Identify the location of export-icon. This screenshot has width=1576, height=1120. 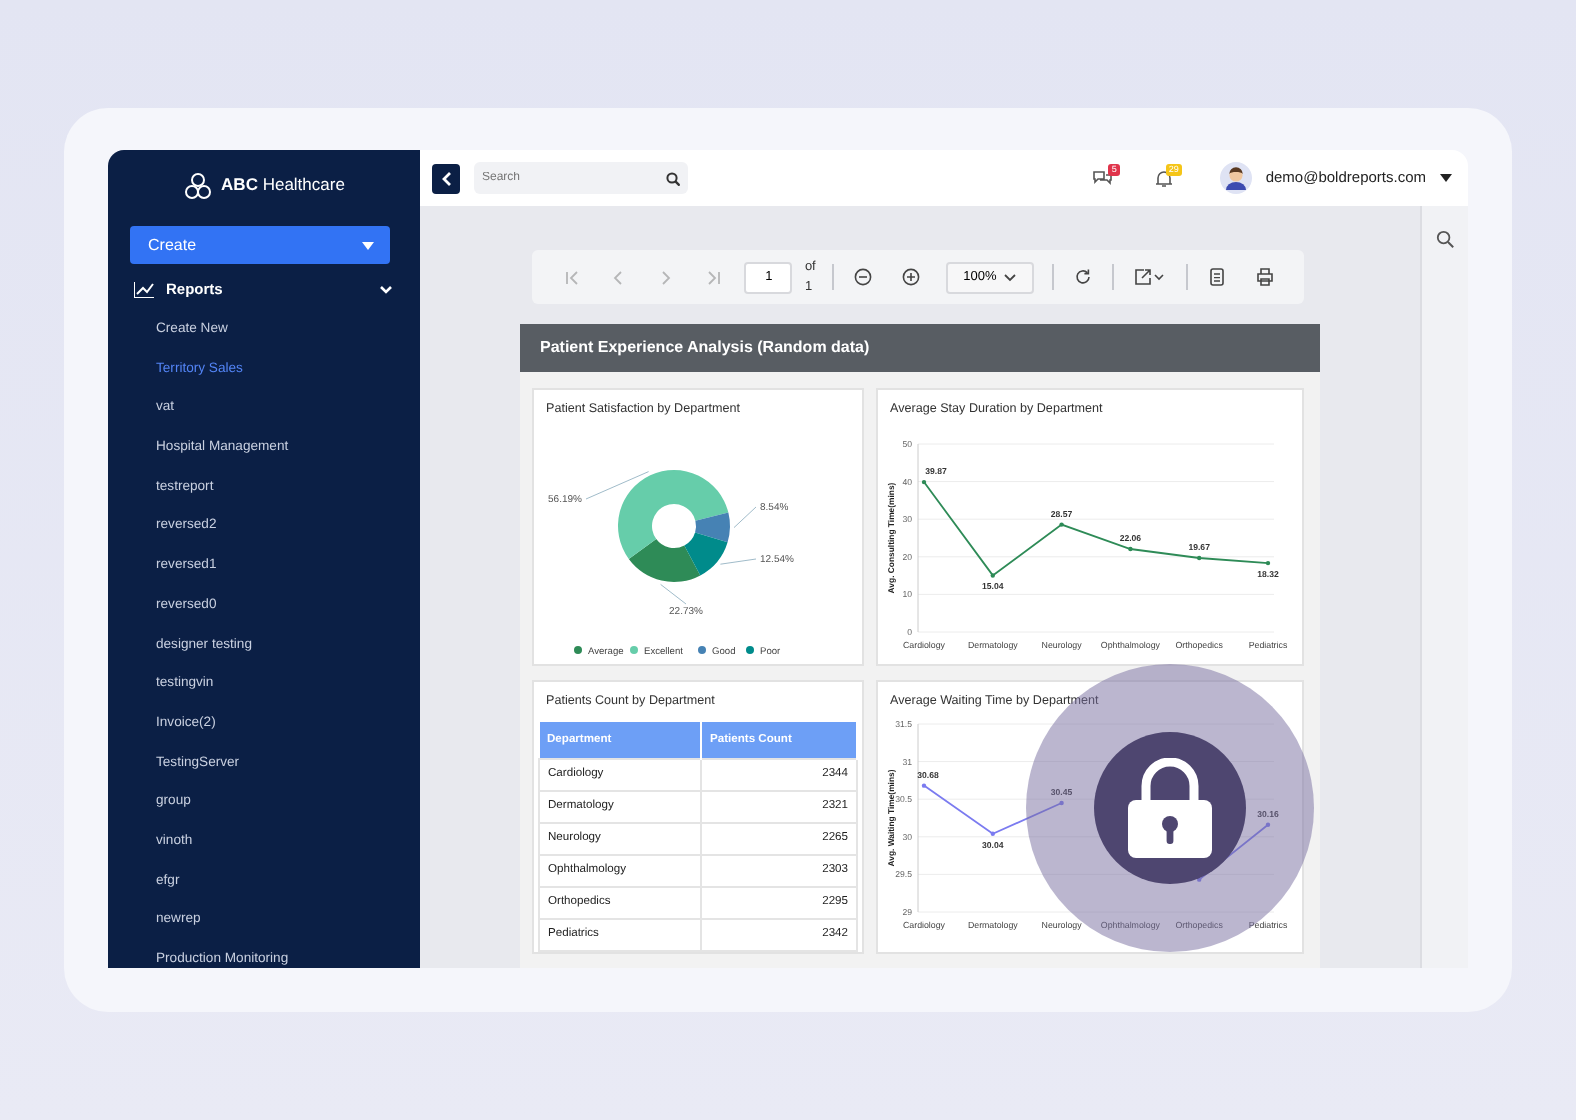
(1149, 277).